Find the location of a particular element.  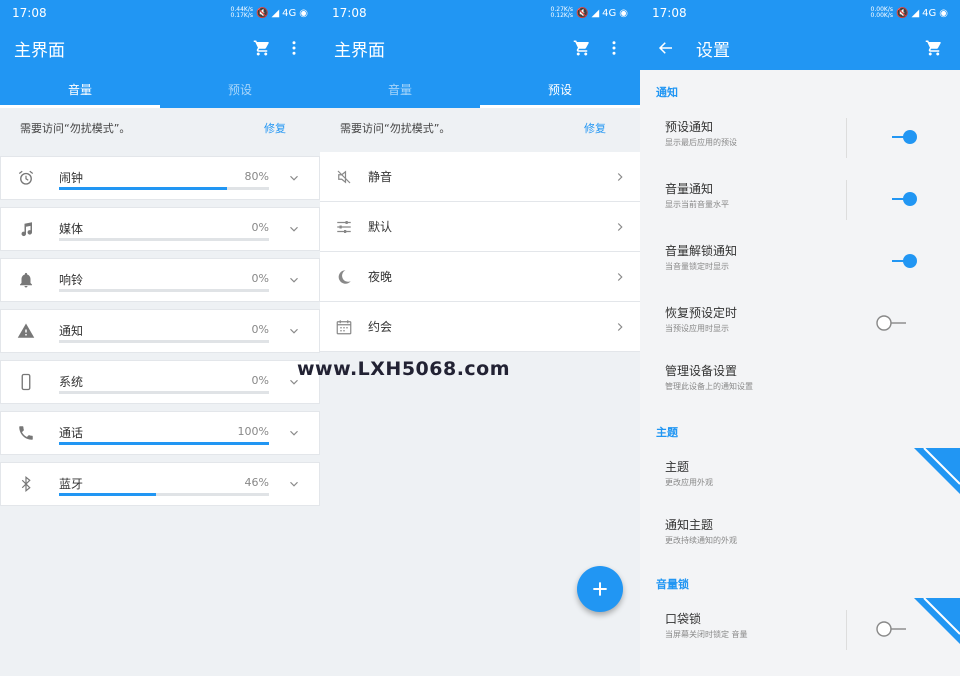

setting-restore-timer: 恢复预设定时 当预设应用时显示 is located at coordinates (800, 323).